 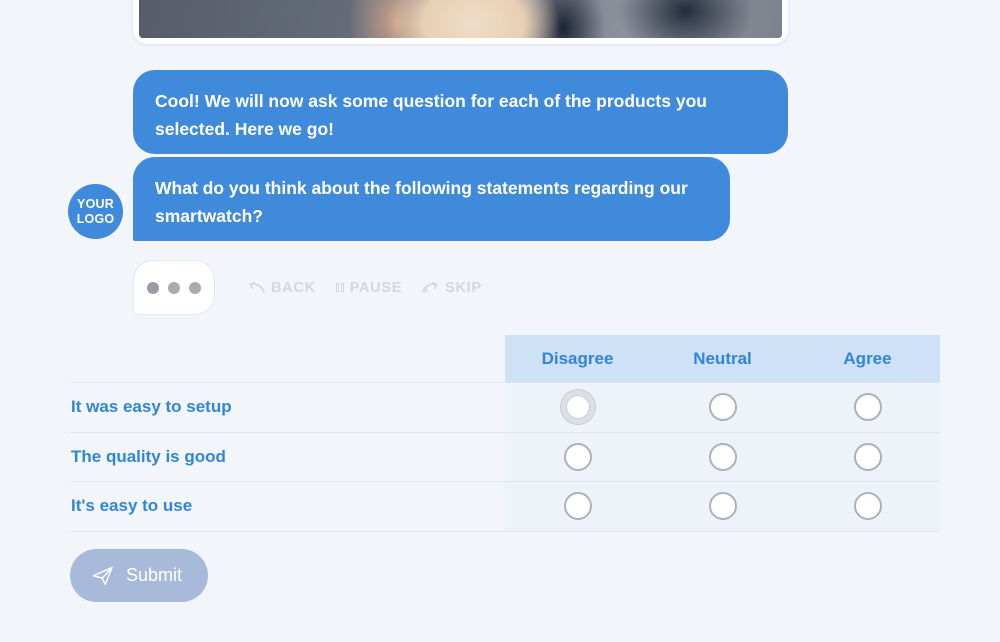 What do you see at coordinates (132, 506) in the screenshot?
I see `matrix-row-label: It's easy to use` at bounding box center [132, 506].